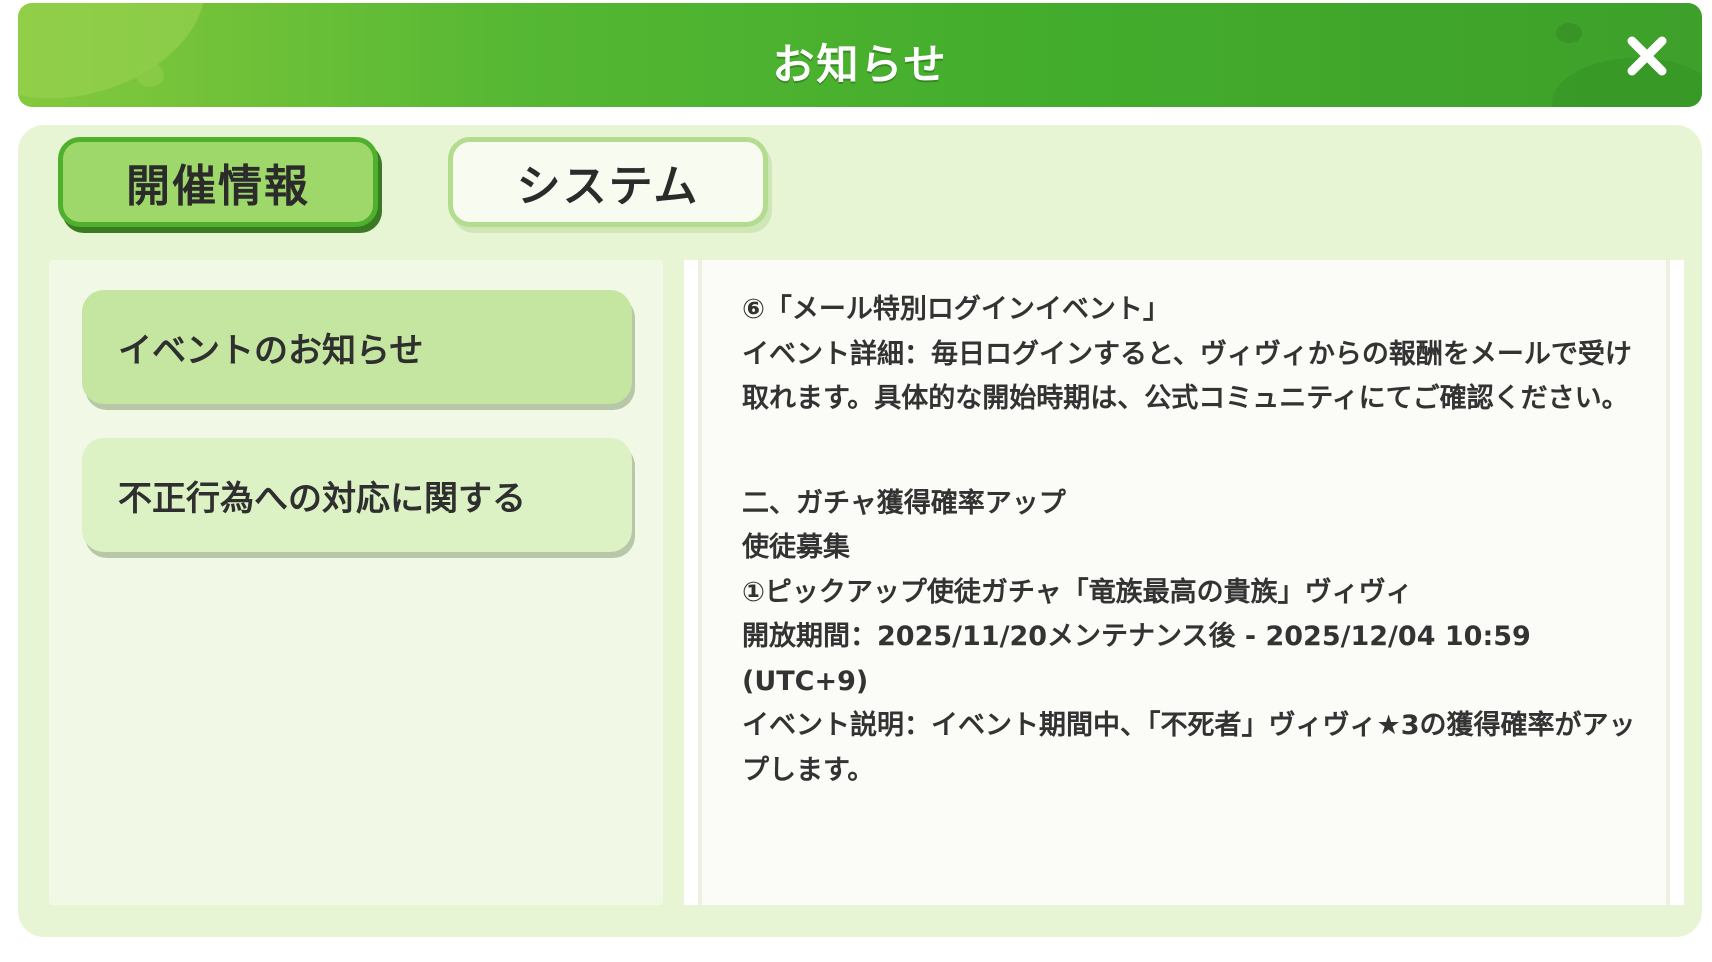 The image size is (1712, 962). Describe the element at coordinates (271, 350) in the screenshot. I see `list-item-label: イベントのお知らせ` at that location.